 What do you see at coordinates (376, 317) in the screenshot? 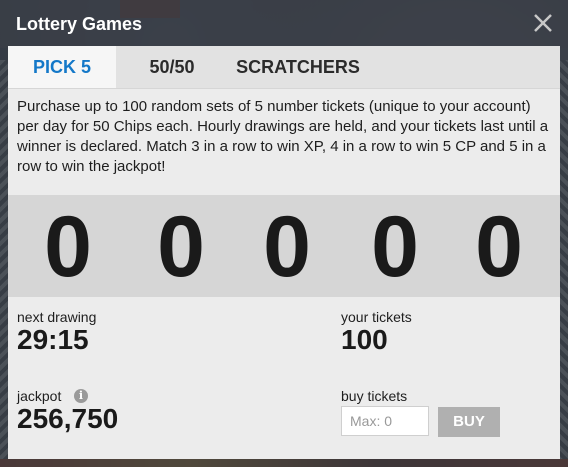
I see `your-tickets-label: your tickets` at bounding box center [376, 317].